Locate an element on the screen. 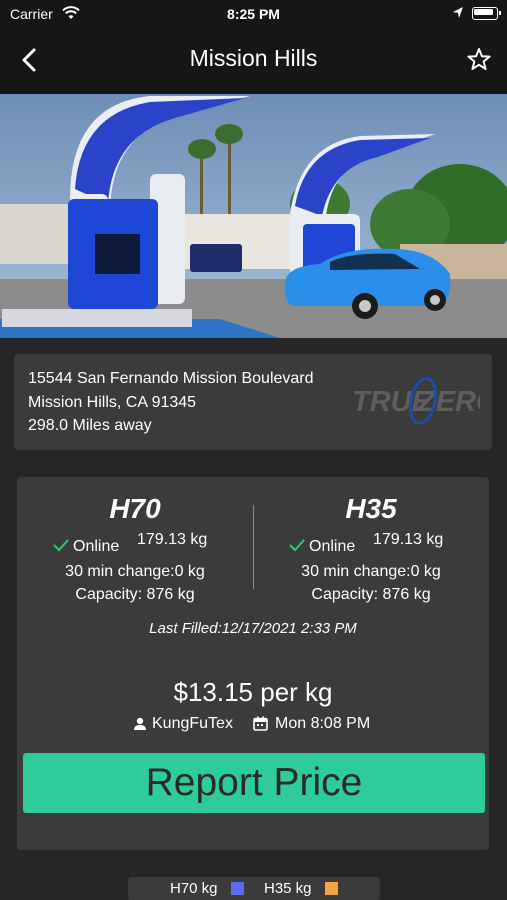 This screenshot has height=900, width=507. star-icon is located at coordinates (479, 60).